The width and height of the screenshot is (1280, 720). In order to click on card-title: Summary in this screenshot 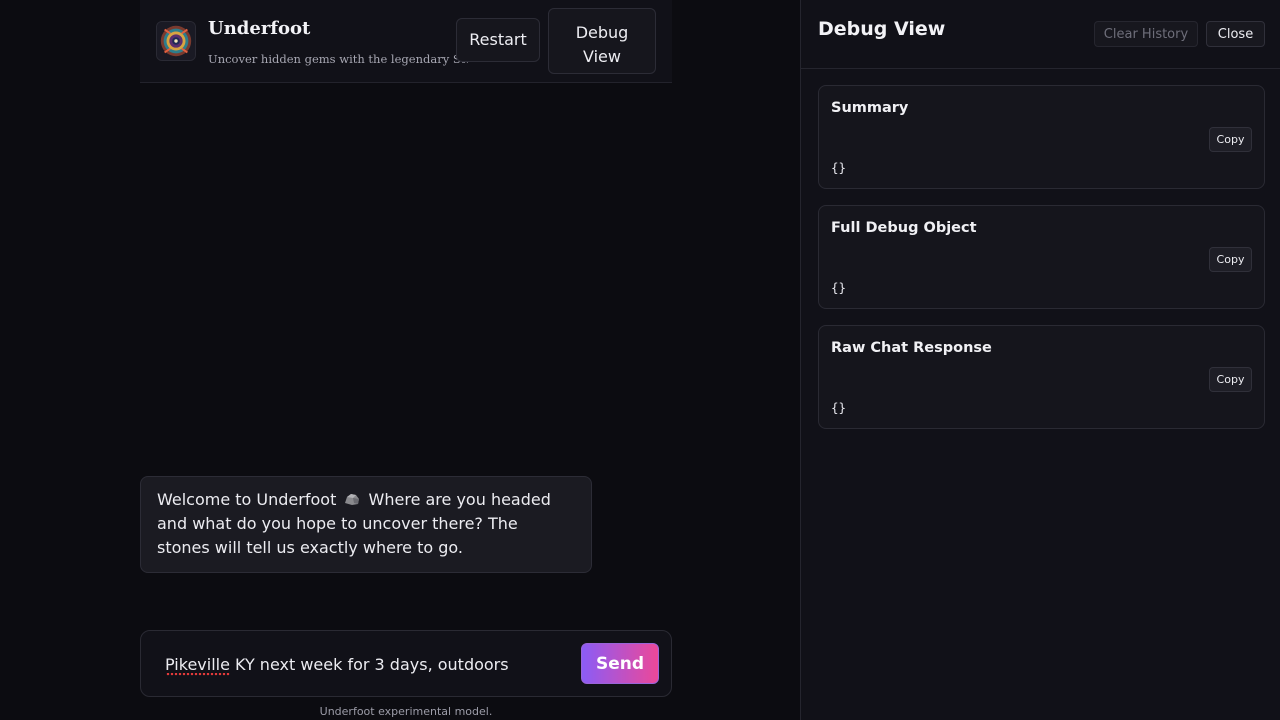, I will do `click(870, 108)`.